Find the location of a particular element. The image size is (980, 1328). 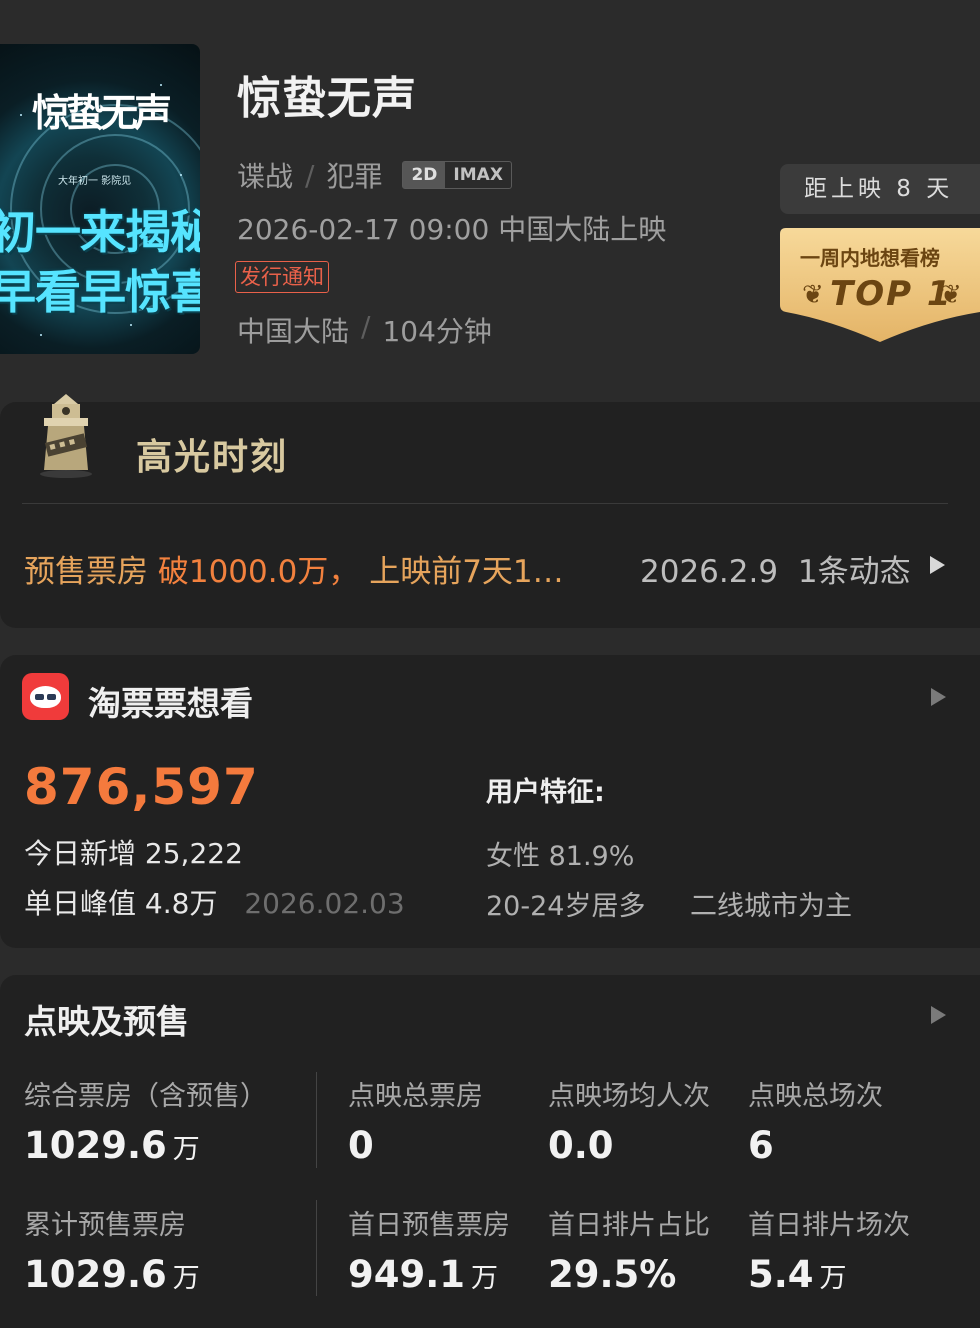

release-date: 2026-02-17 09:00 中国大陆上映 is located at coordinates (452, 229).